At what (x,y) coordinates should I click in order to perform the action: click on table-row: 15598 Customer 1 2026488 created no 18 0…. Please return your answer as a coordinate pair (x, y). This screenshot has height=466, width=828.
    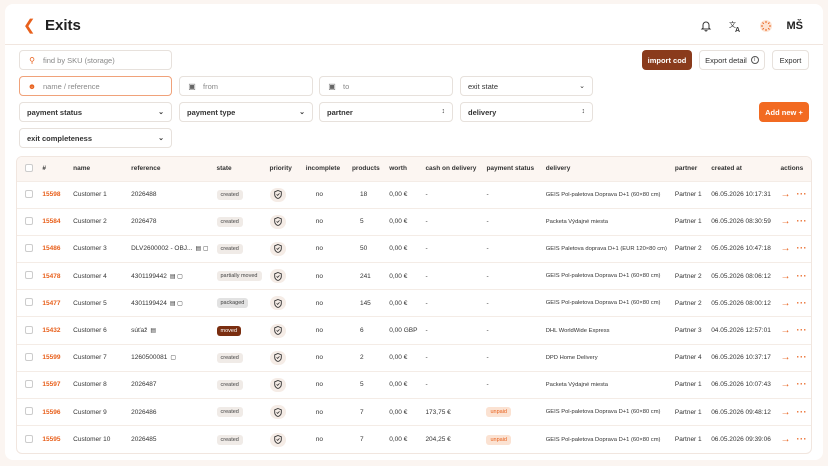
    Looking at the image, I should click on (414, 194).